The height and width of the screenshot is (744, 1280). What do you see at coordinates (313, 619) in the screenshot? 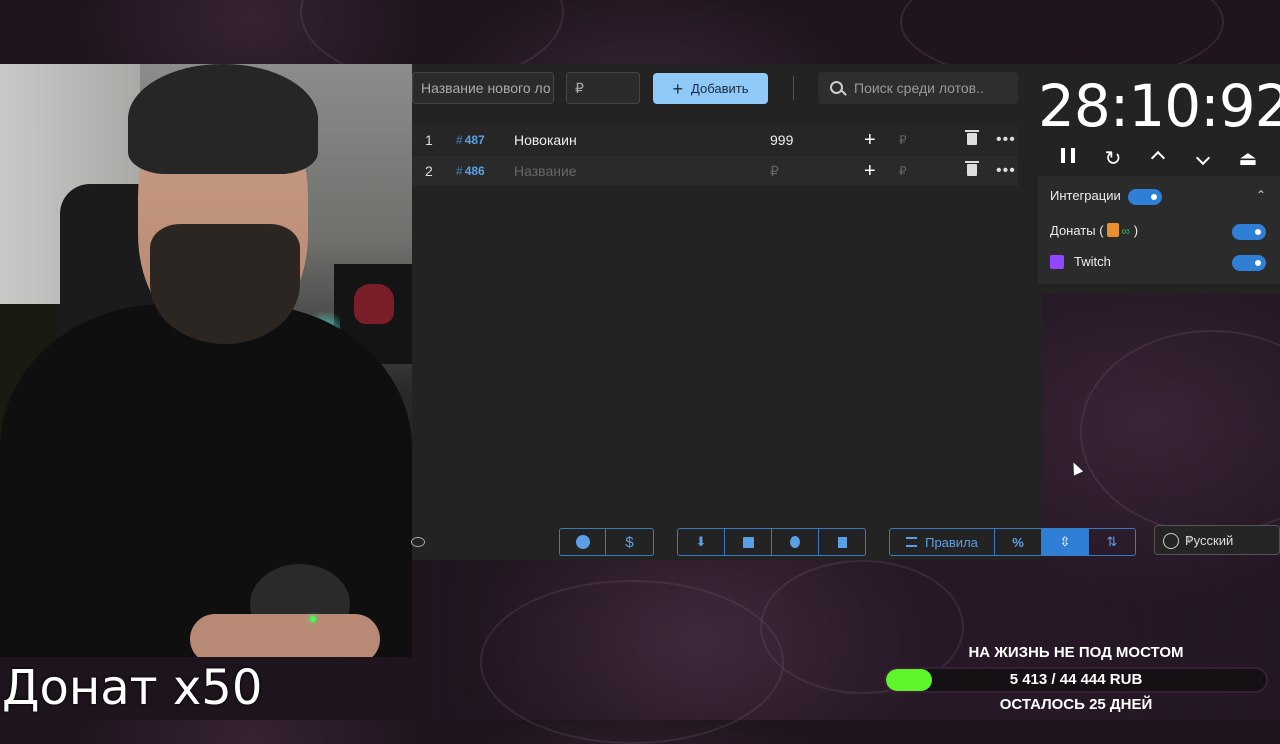
I see `mouse-led` at bounding box center [313, 619].